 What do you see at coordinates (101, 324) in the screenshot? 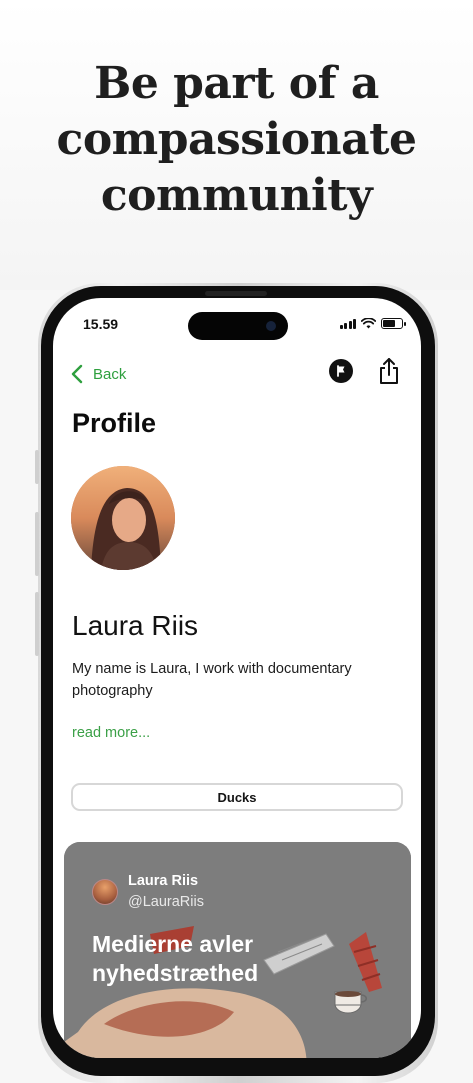
I see `status-time: 15.59` at bounding box center [101, 324].